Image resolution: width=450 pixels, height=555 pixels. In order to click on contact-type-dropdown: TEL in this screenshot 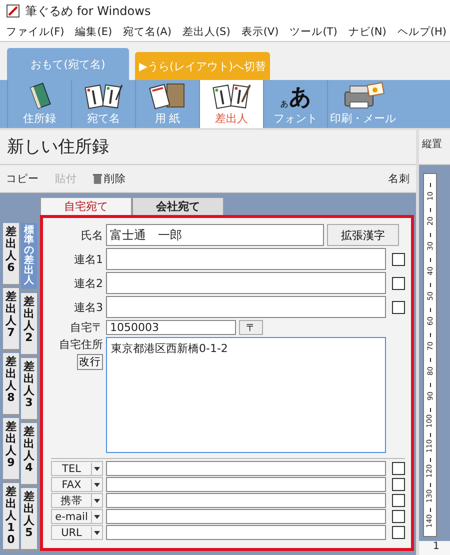, I will do `click(77, 468)`.